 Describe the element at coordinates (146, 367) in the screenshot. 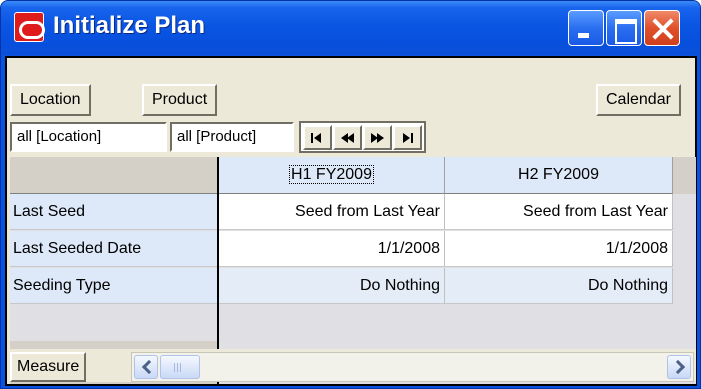

I see `scroll-left-icon` at that location.